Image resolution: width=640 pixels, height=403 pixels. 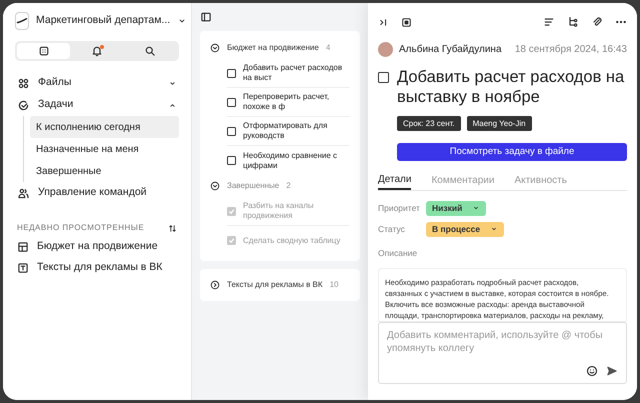 What do you see at coordinates (296, 160) in the screenshot?
I see `task-title: Необходимо сравнение с цифрами` at bounding box center [296, 160].